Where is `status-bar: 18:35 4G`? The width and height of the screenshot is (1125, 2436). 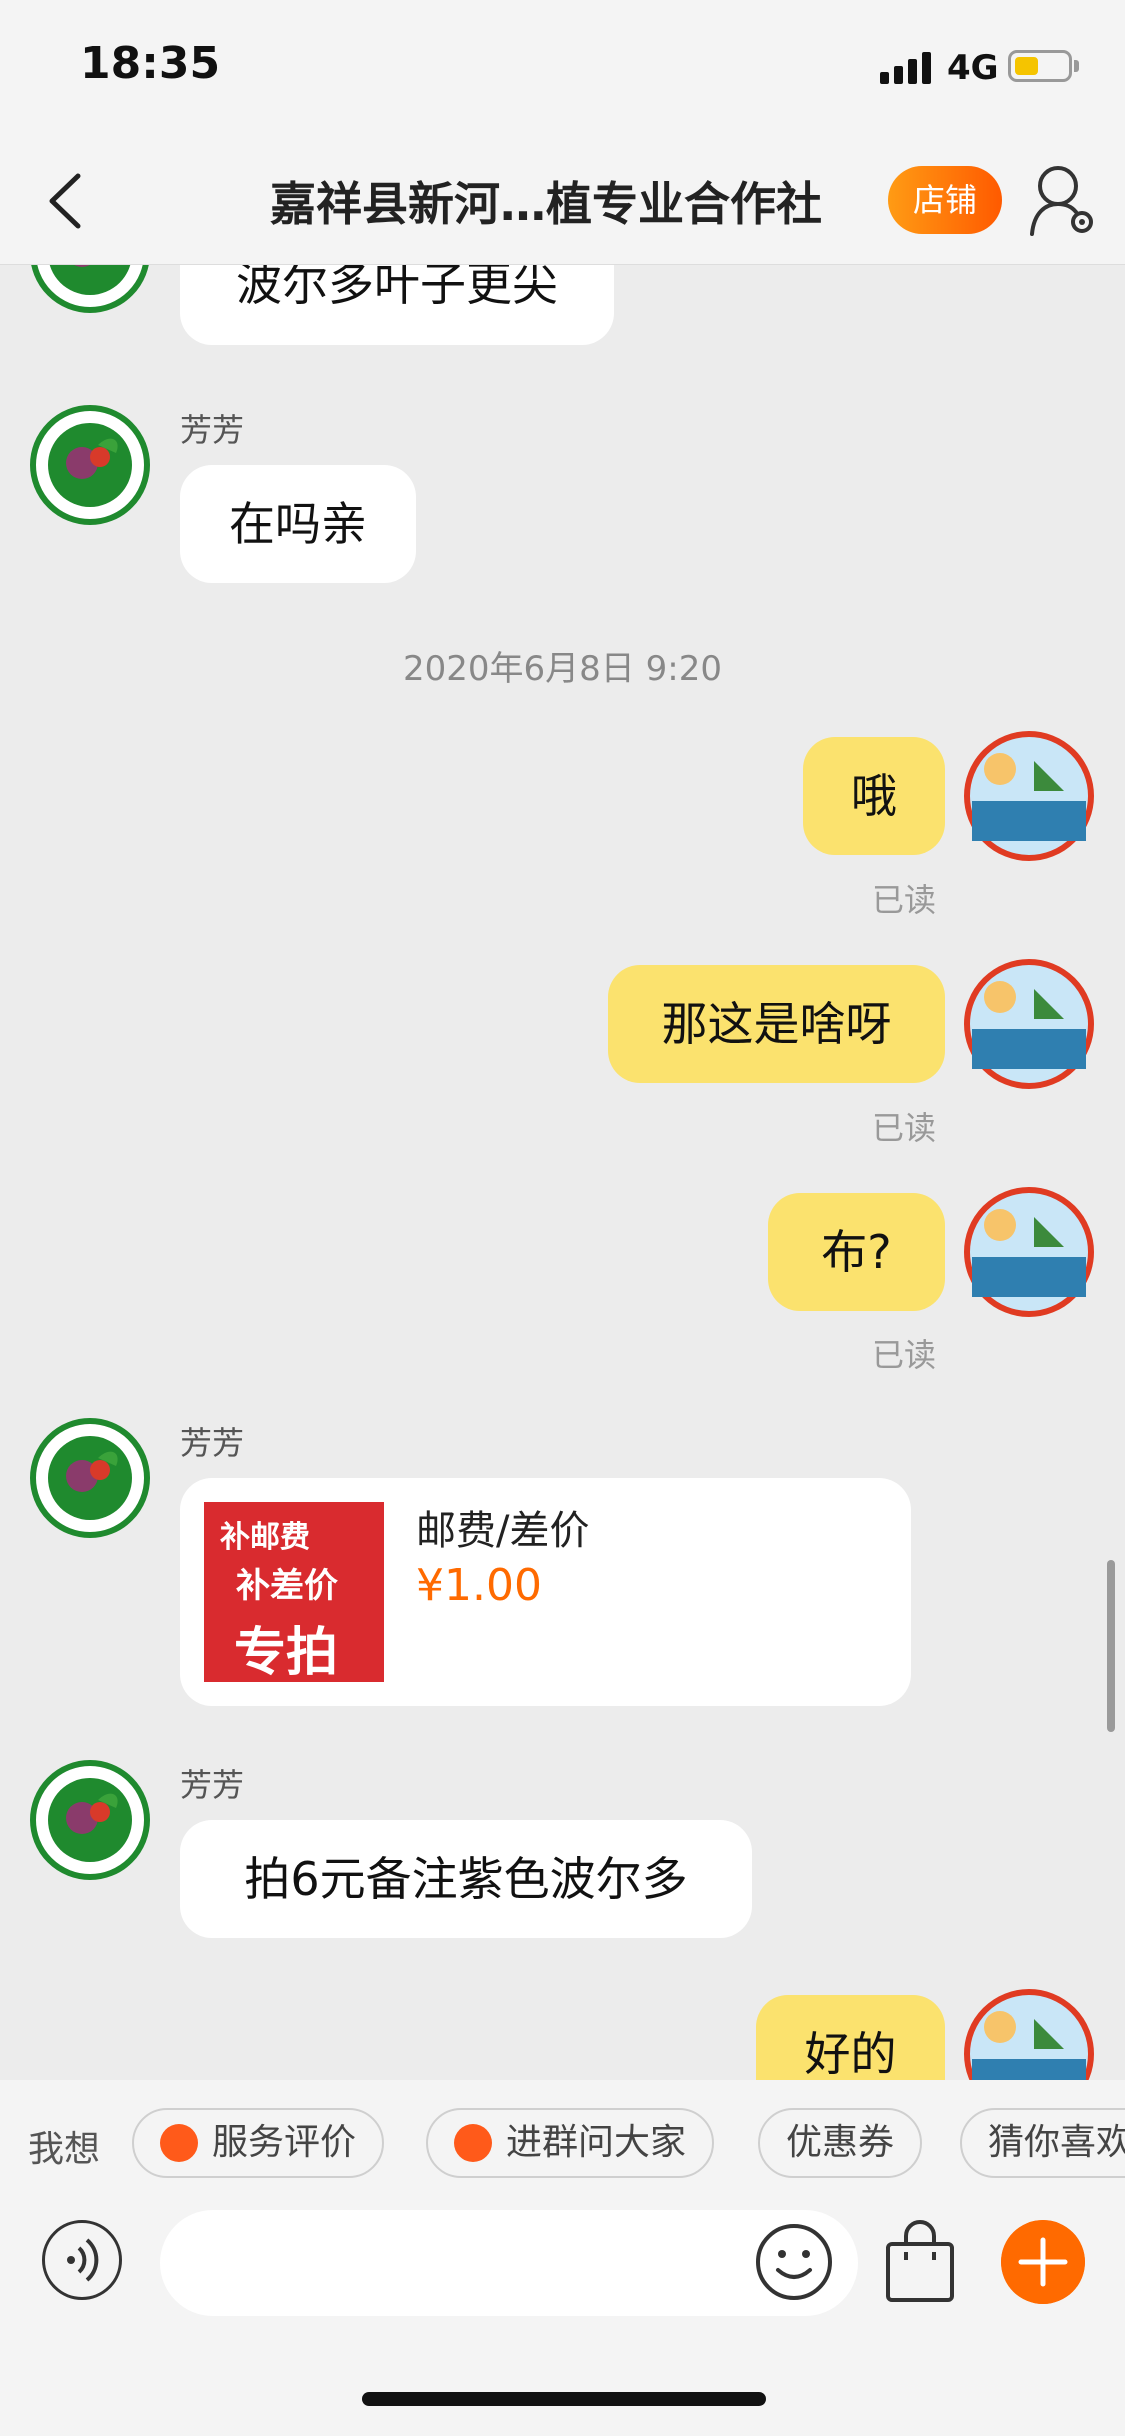 status-bar: 18:35 4G is located at coordinates (562, 70).